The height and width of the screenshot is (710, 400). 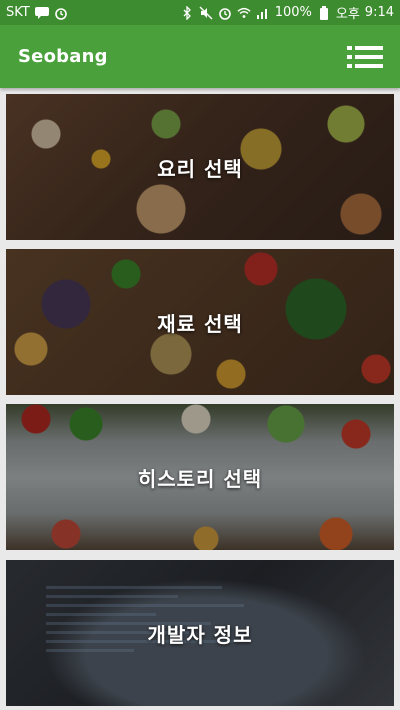 I want to click on status-bar: SKT 100% 오후 9:14, so click(x=200, y=12).